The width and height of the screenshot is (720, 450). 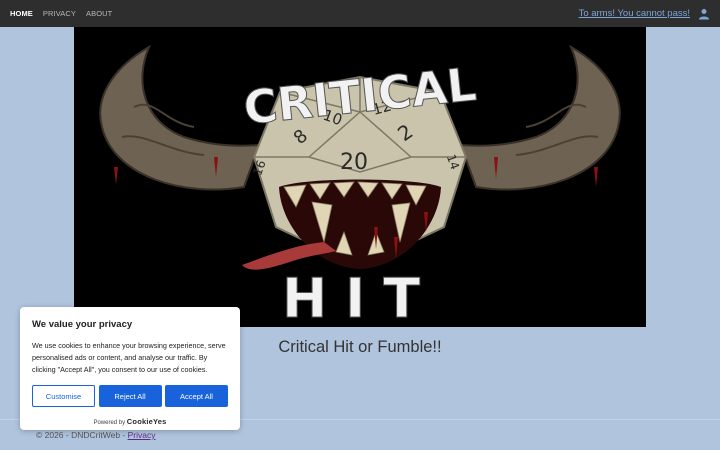 I want to click on nav-privacy-link: PRIVACY, so click(x=59, y=13).